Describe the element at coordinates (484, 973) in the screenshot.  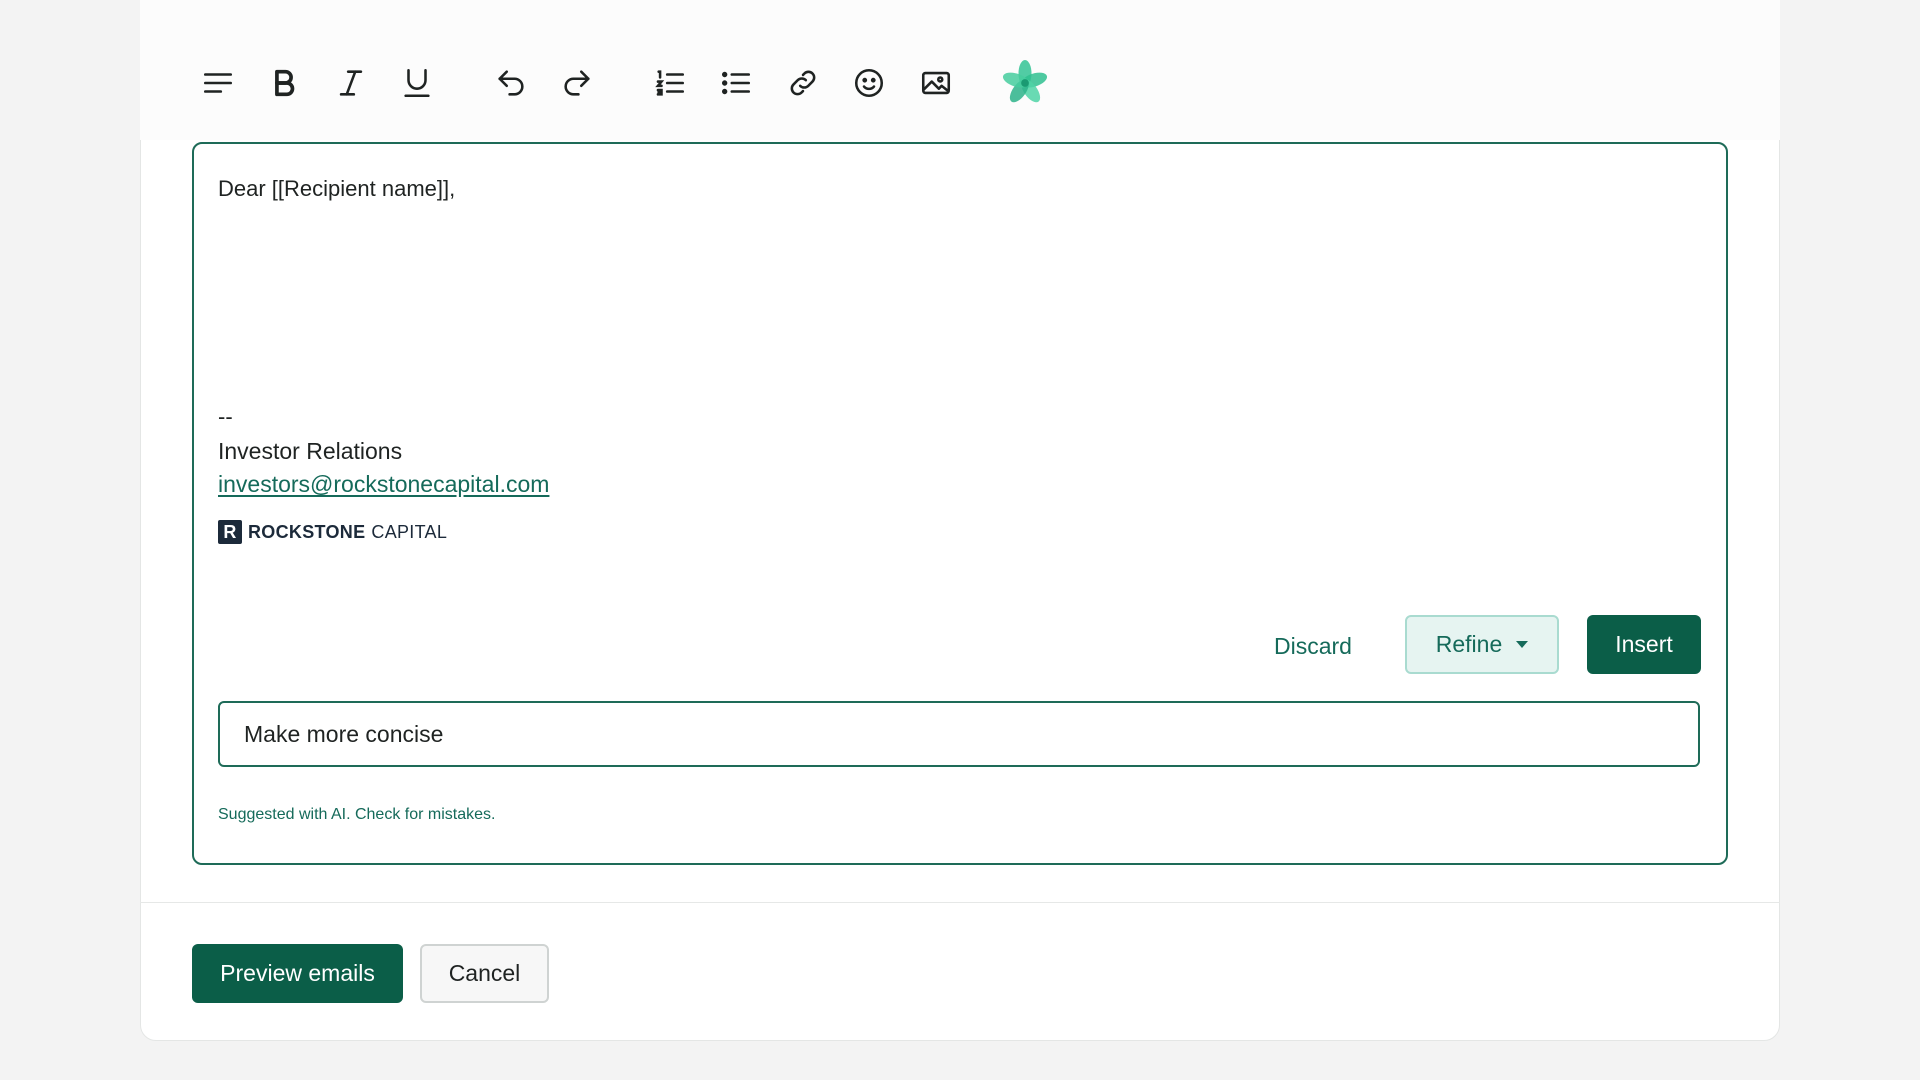
I see `cancel-button: Cancel` at that location.